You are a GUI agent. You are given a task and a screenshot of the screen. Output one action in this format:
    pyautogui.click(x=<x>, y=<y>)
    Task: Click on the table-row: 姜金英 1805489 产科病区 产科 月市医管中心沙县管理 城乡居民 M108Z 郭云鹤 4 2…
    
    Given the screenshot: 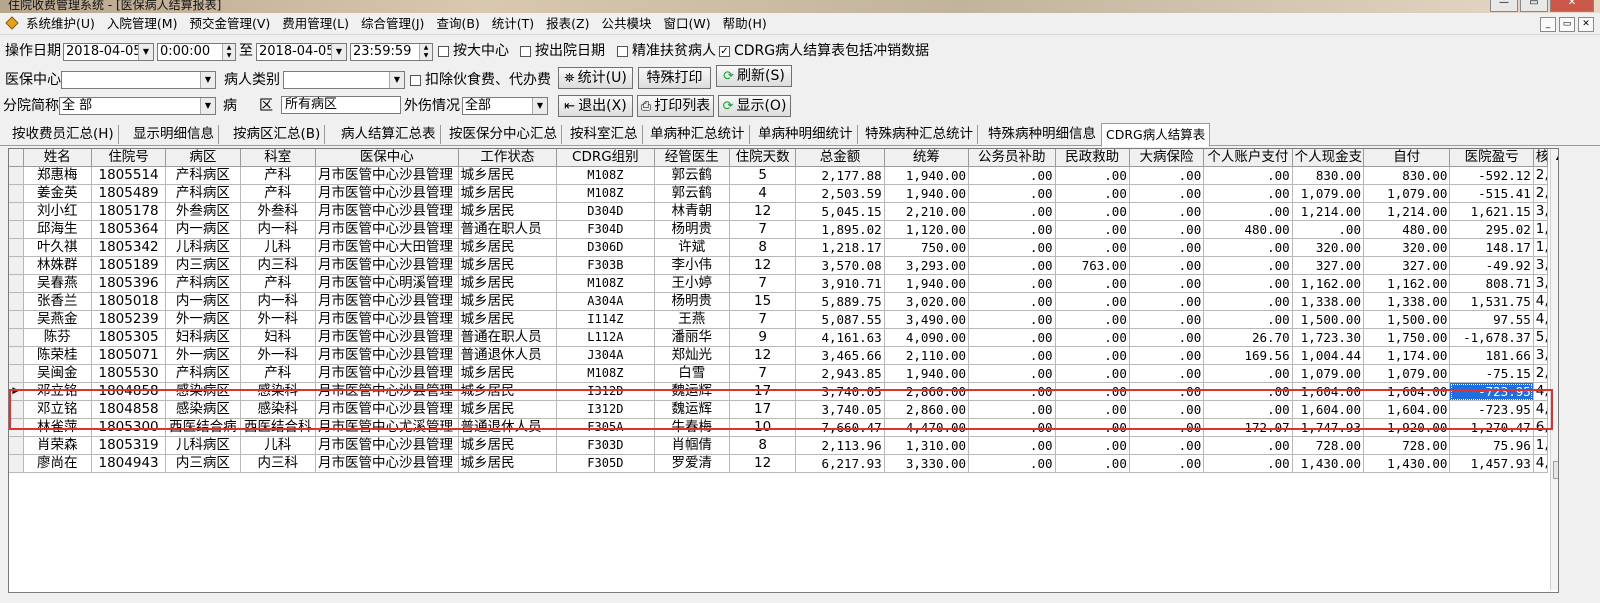 What is the action you would take?
    pyautogui.click(x=779, y=193)
    